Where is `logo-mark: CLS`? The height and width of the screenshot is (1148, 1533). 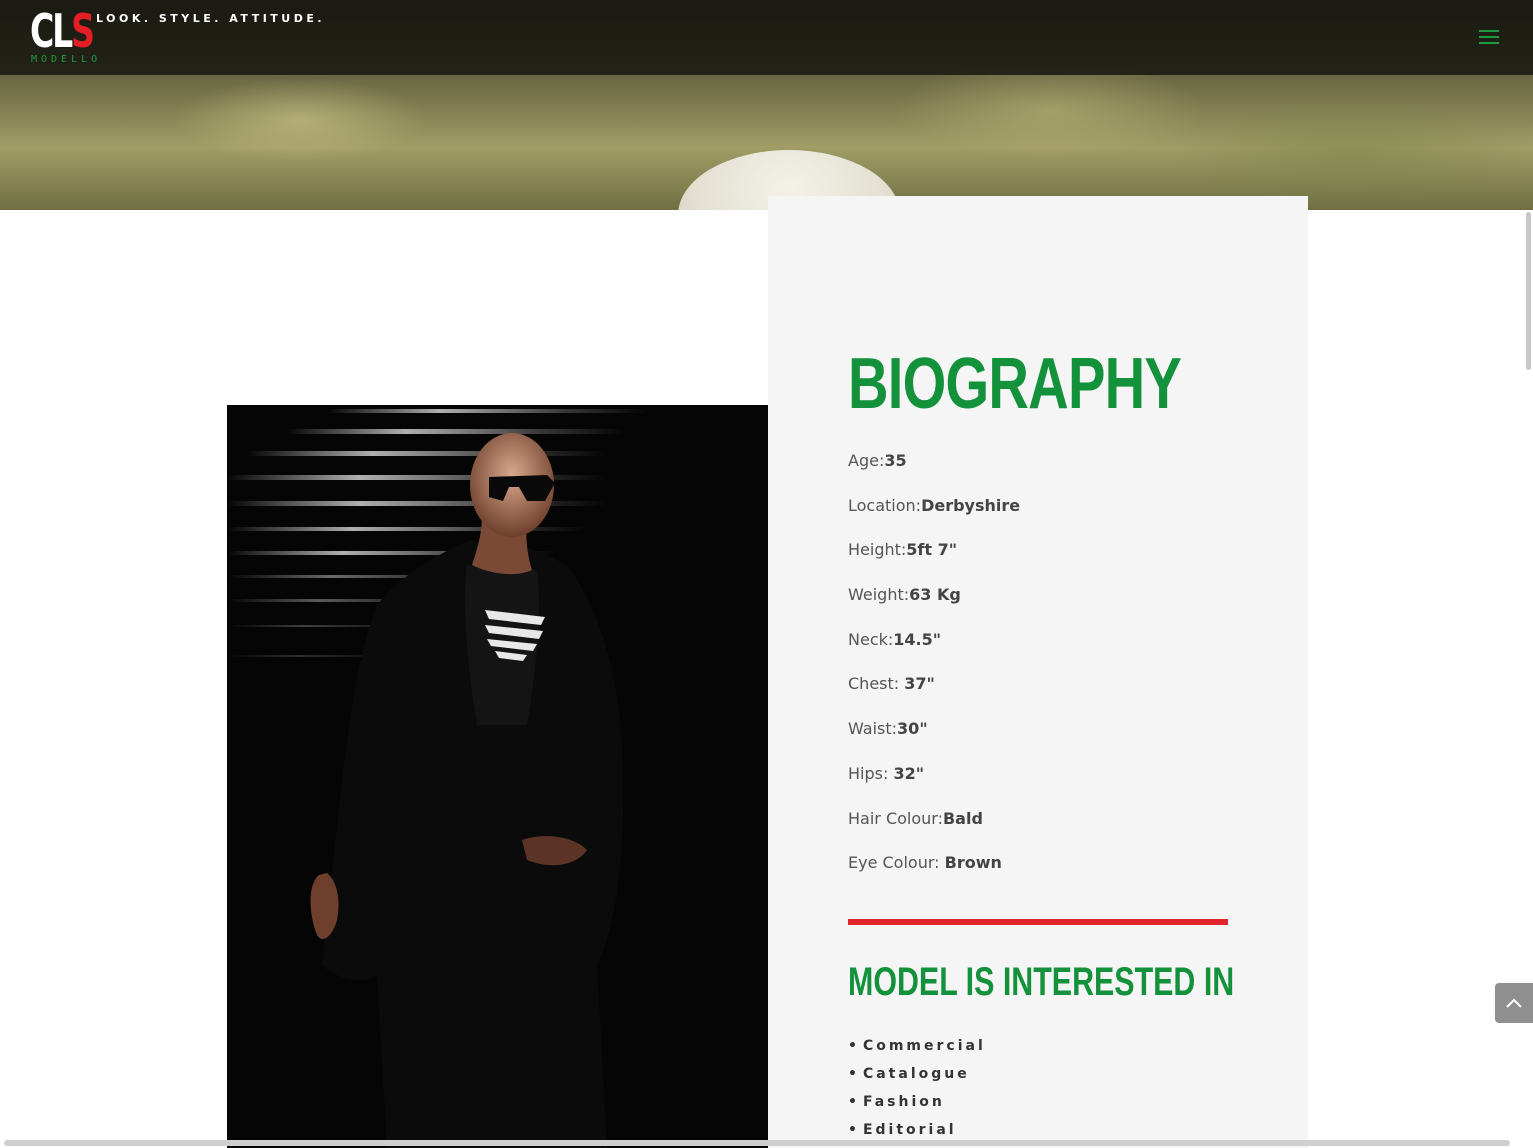
logo-mark: CLS is located at coordinates (62, 31).